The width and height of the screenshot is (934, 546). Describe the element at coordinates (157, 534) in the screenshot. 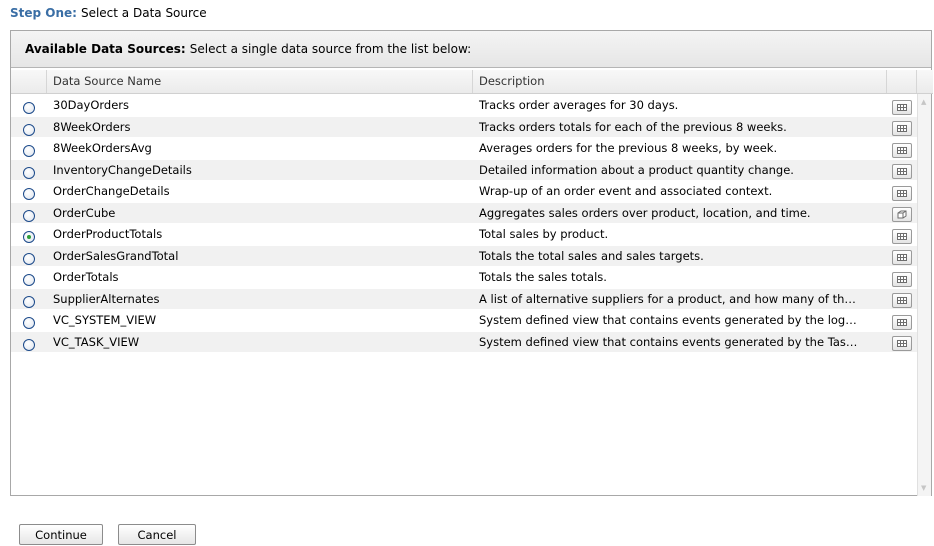

I see `cancel-button: Cancel` at that location.